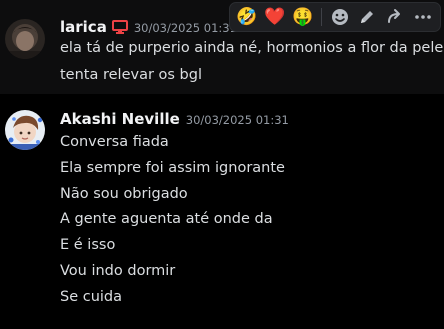  Describe the element at coordinates (275, 17) in the screenshot. I see `heart-emoji-icon: ❤️` at that location.